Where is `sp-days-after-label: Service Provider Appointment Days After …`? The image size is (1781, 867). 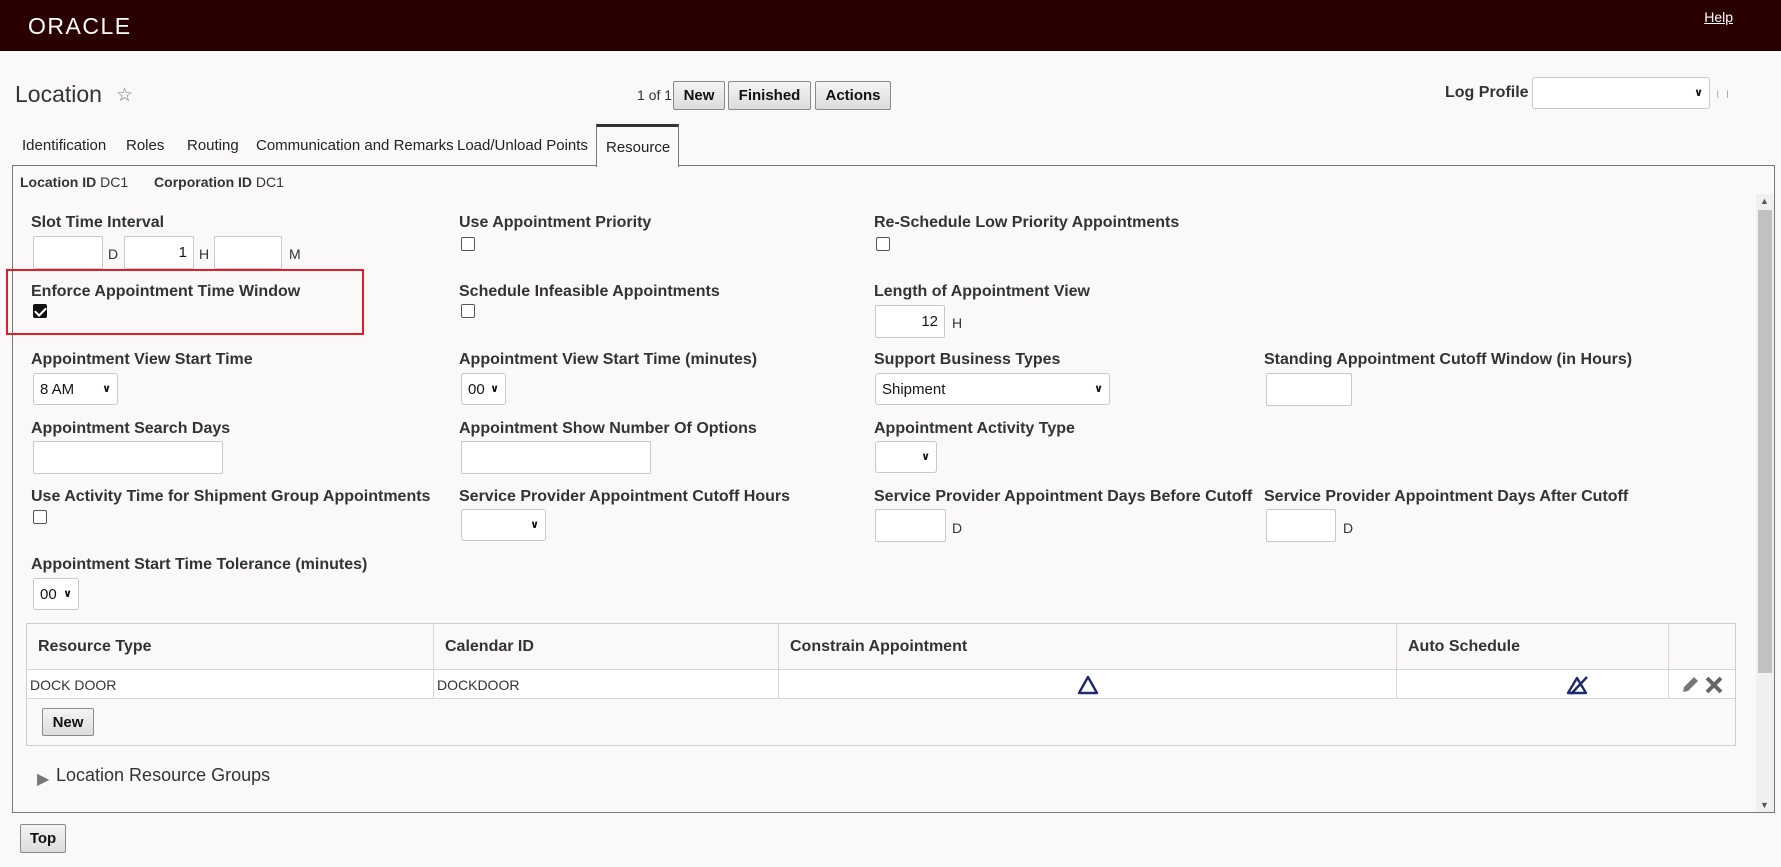 sp-days-after-label: Service Provider Appointment Days After … is located at coordinates (1446, 496).